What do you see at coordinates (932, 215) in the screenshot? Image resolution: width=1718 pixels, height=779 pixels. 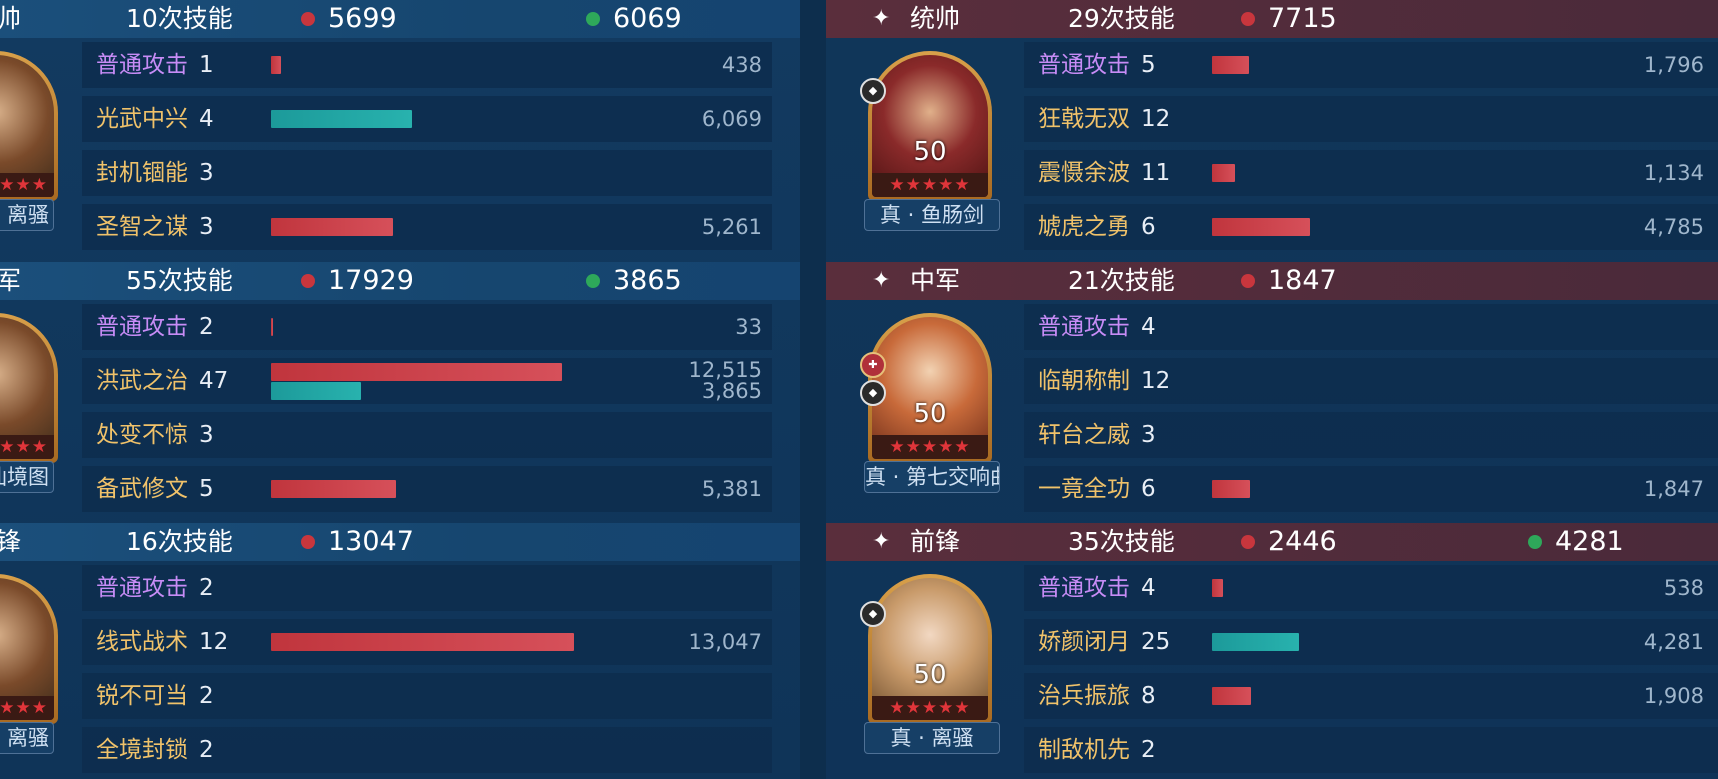 I see `equipment-label: 真 · 鱼肠剑` at bounding box center [932, 215].